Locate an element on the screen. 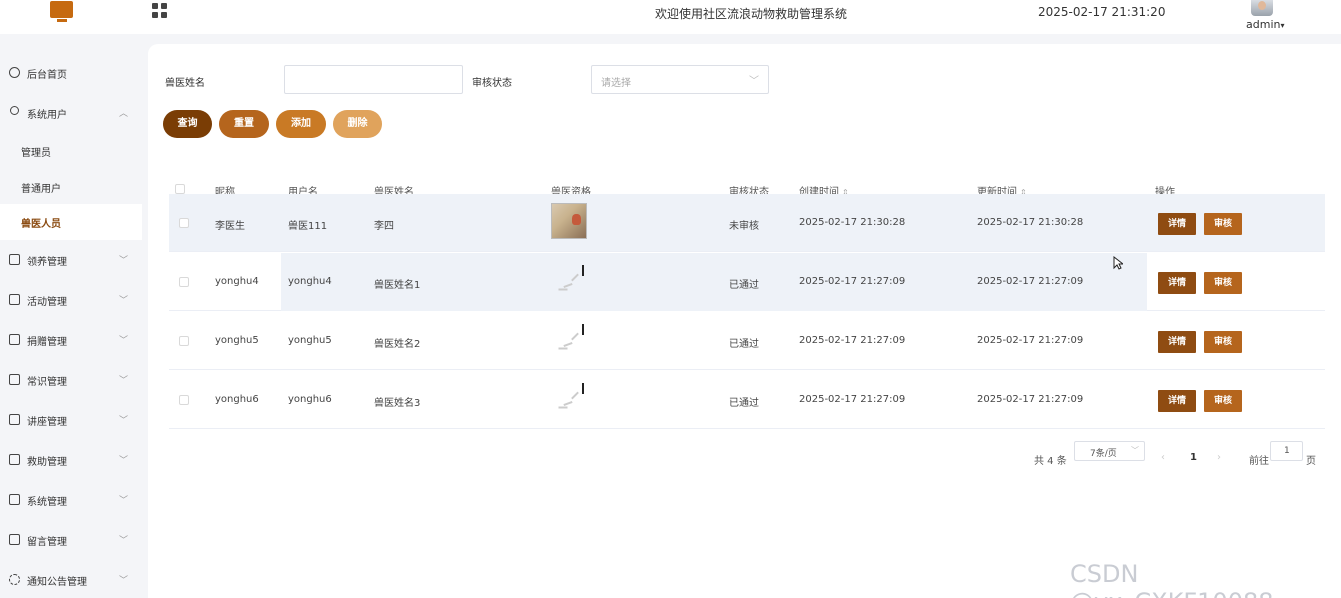 Image resolution: width=1341 pixels, height=598 pixels. avatar is located at coordinates (1262, 8).